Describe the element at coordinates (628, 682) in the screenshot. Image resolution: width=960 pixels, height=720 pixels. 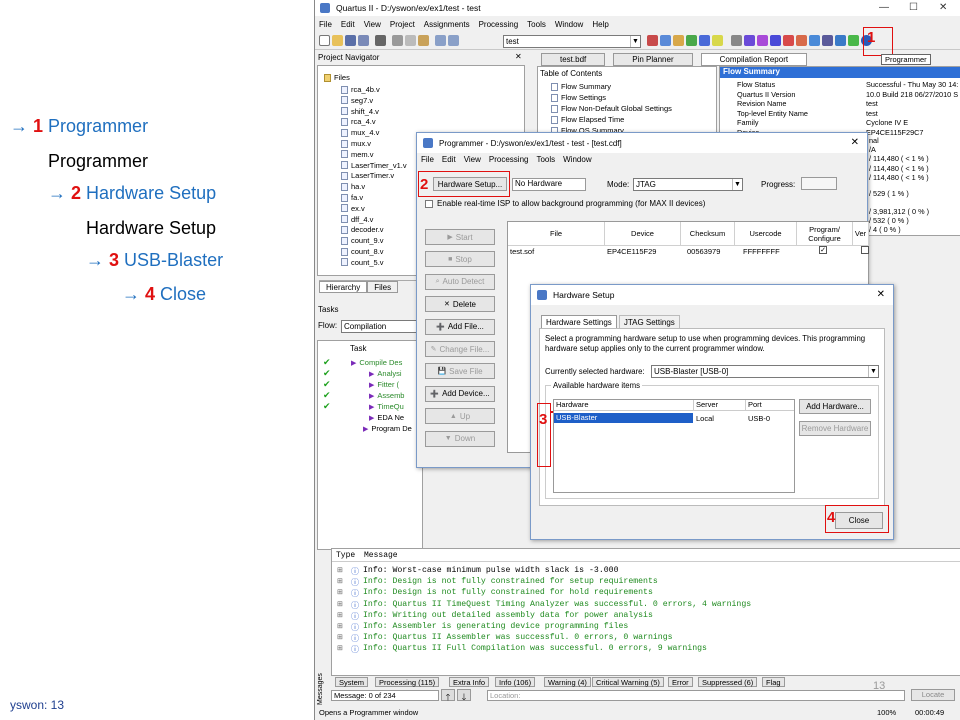
I see `message-tab: Critical Warning (5)` at that location.